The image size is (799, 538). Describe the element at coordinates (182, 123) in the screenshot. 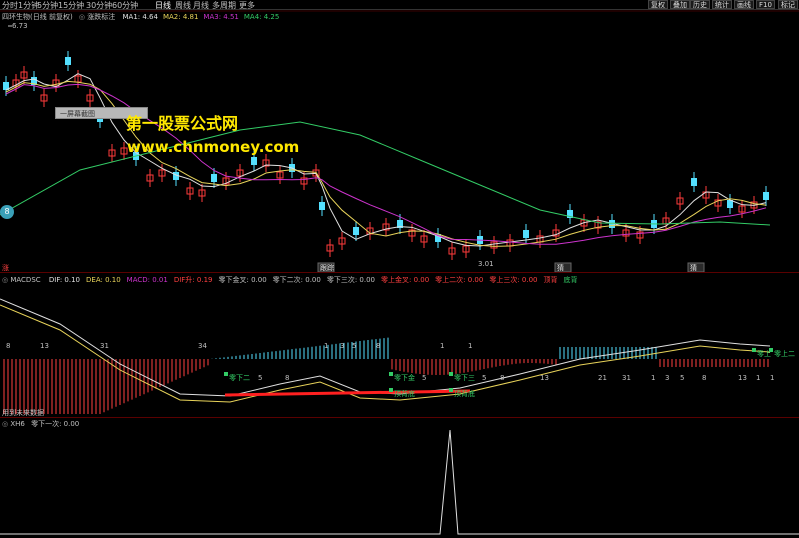

I see `watermark-title: 第一股票公式网` at that location.